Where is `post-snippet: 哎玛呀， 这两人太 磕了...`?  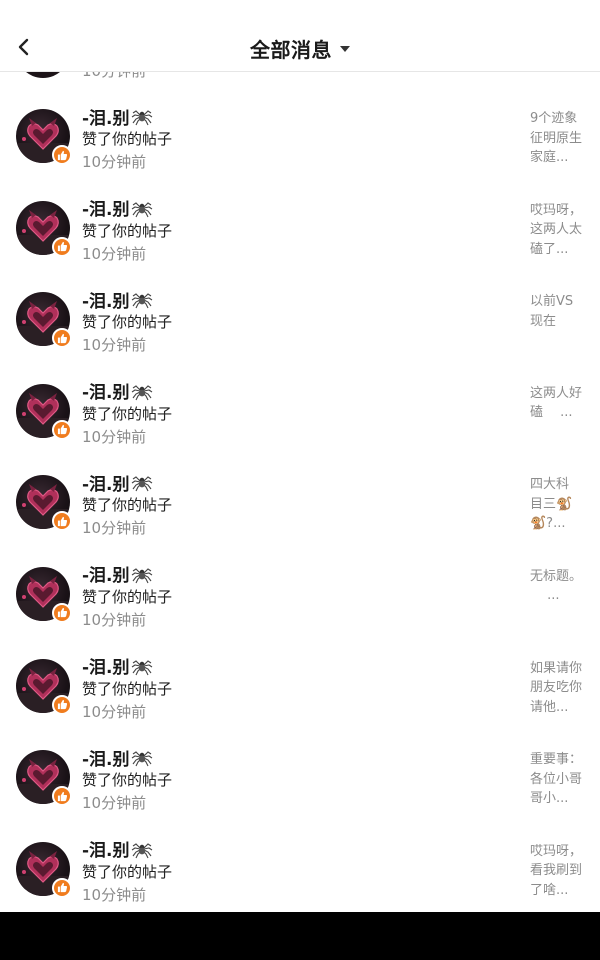 post-snippet: 哎玛呀， 这两人太 磕了... is located at coordinates (558, 230).